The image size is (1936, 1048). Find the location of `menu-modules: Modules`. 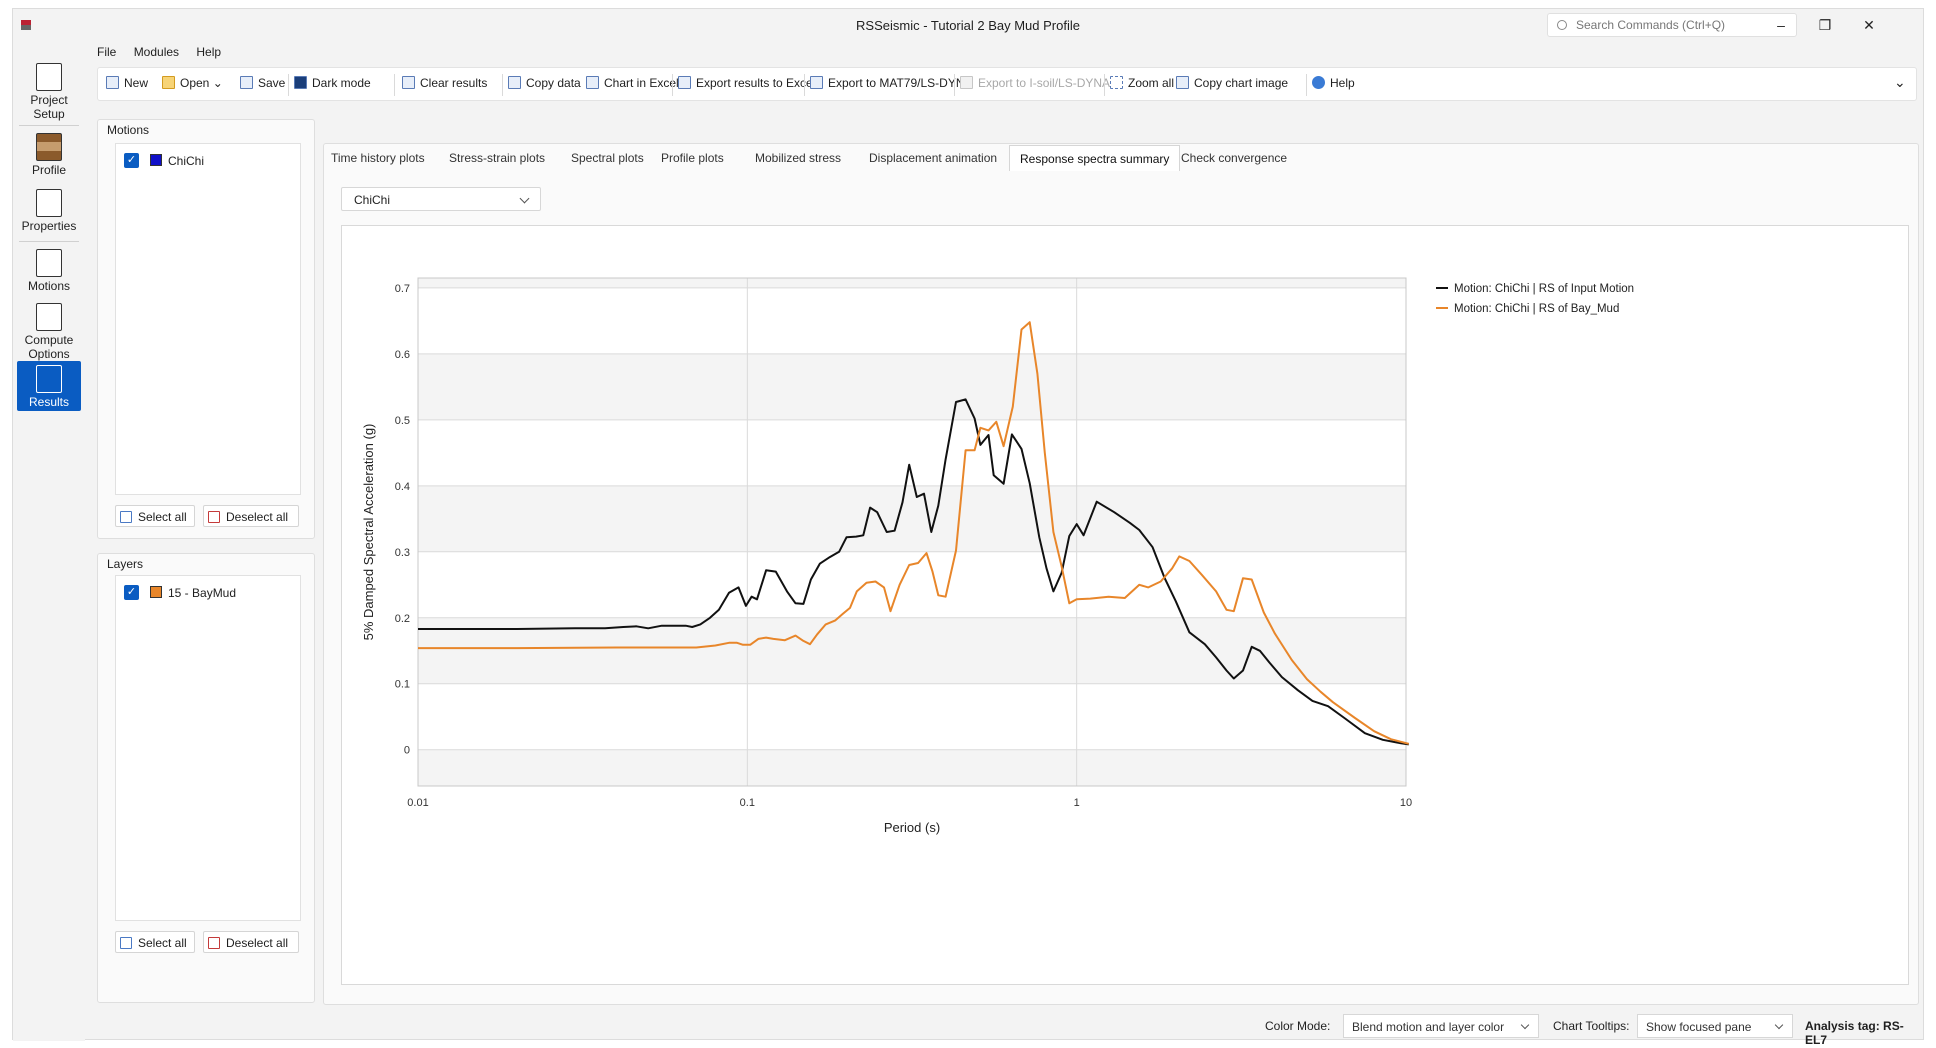

menu-modules: Modules is located at coordinates (156, 52).